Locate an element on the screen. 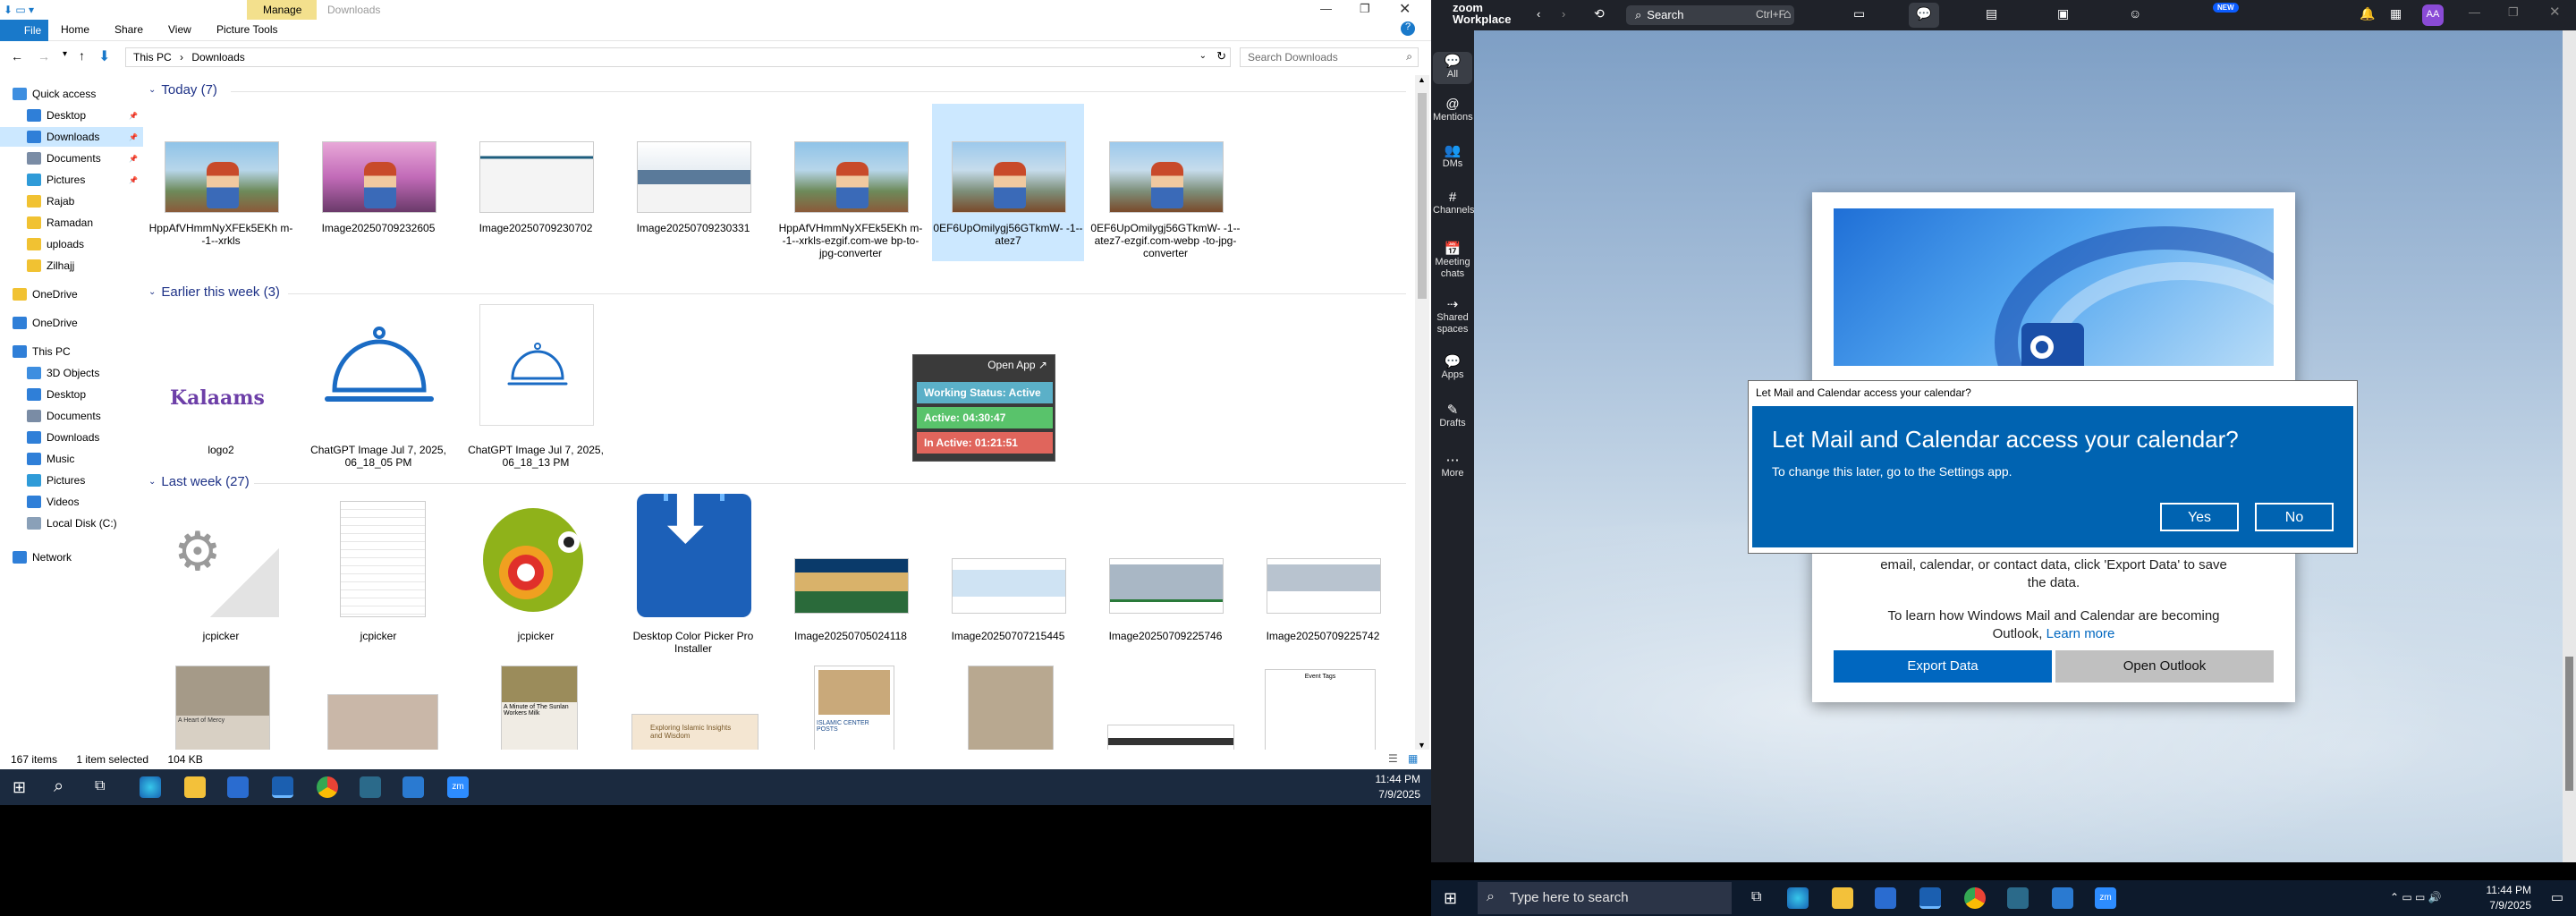 This screenshot has width=2576, height=916. store-icon is located at coordinates (238, 787).